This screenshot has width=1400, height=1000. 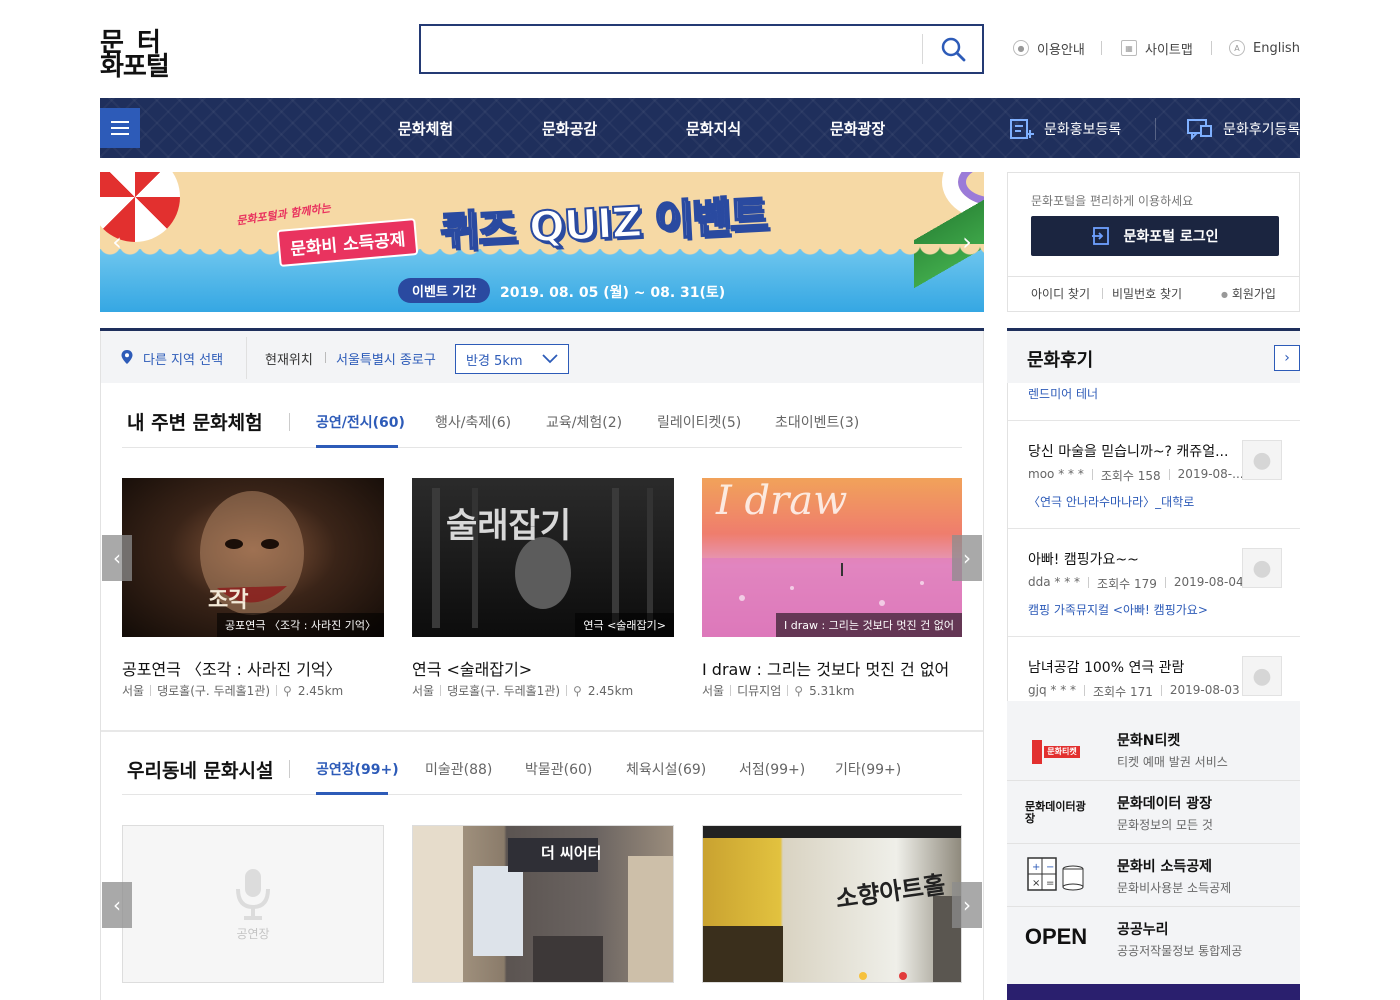 What do you see at coordinates (228, 600) in the screenshot?
I see `poster-text: 조각` at bounding box center [228, 600].